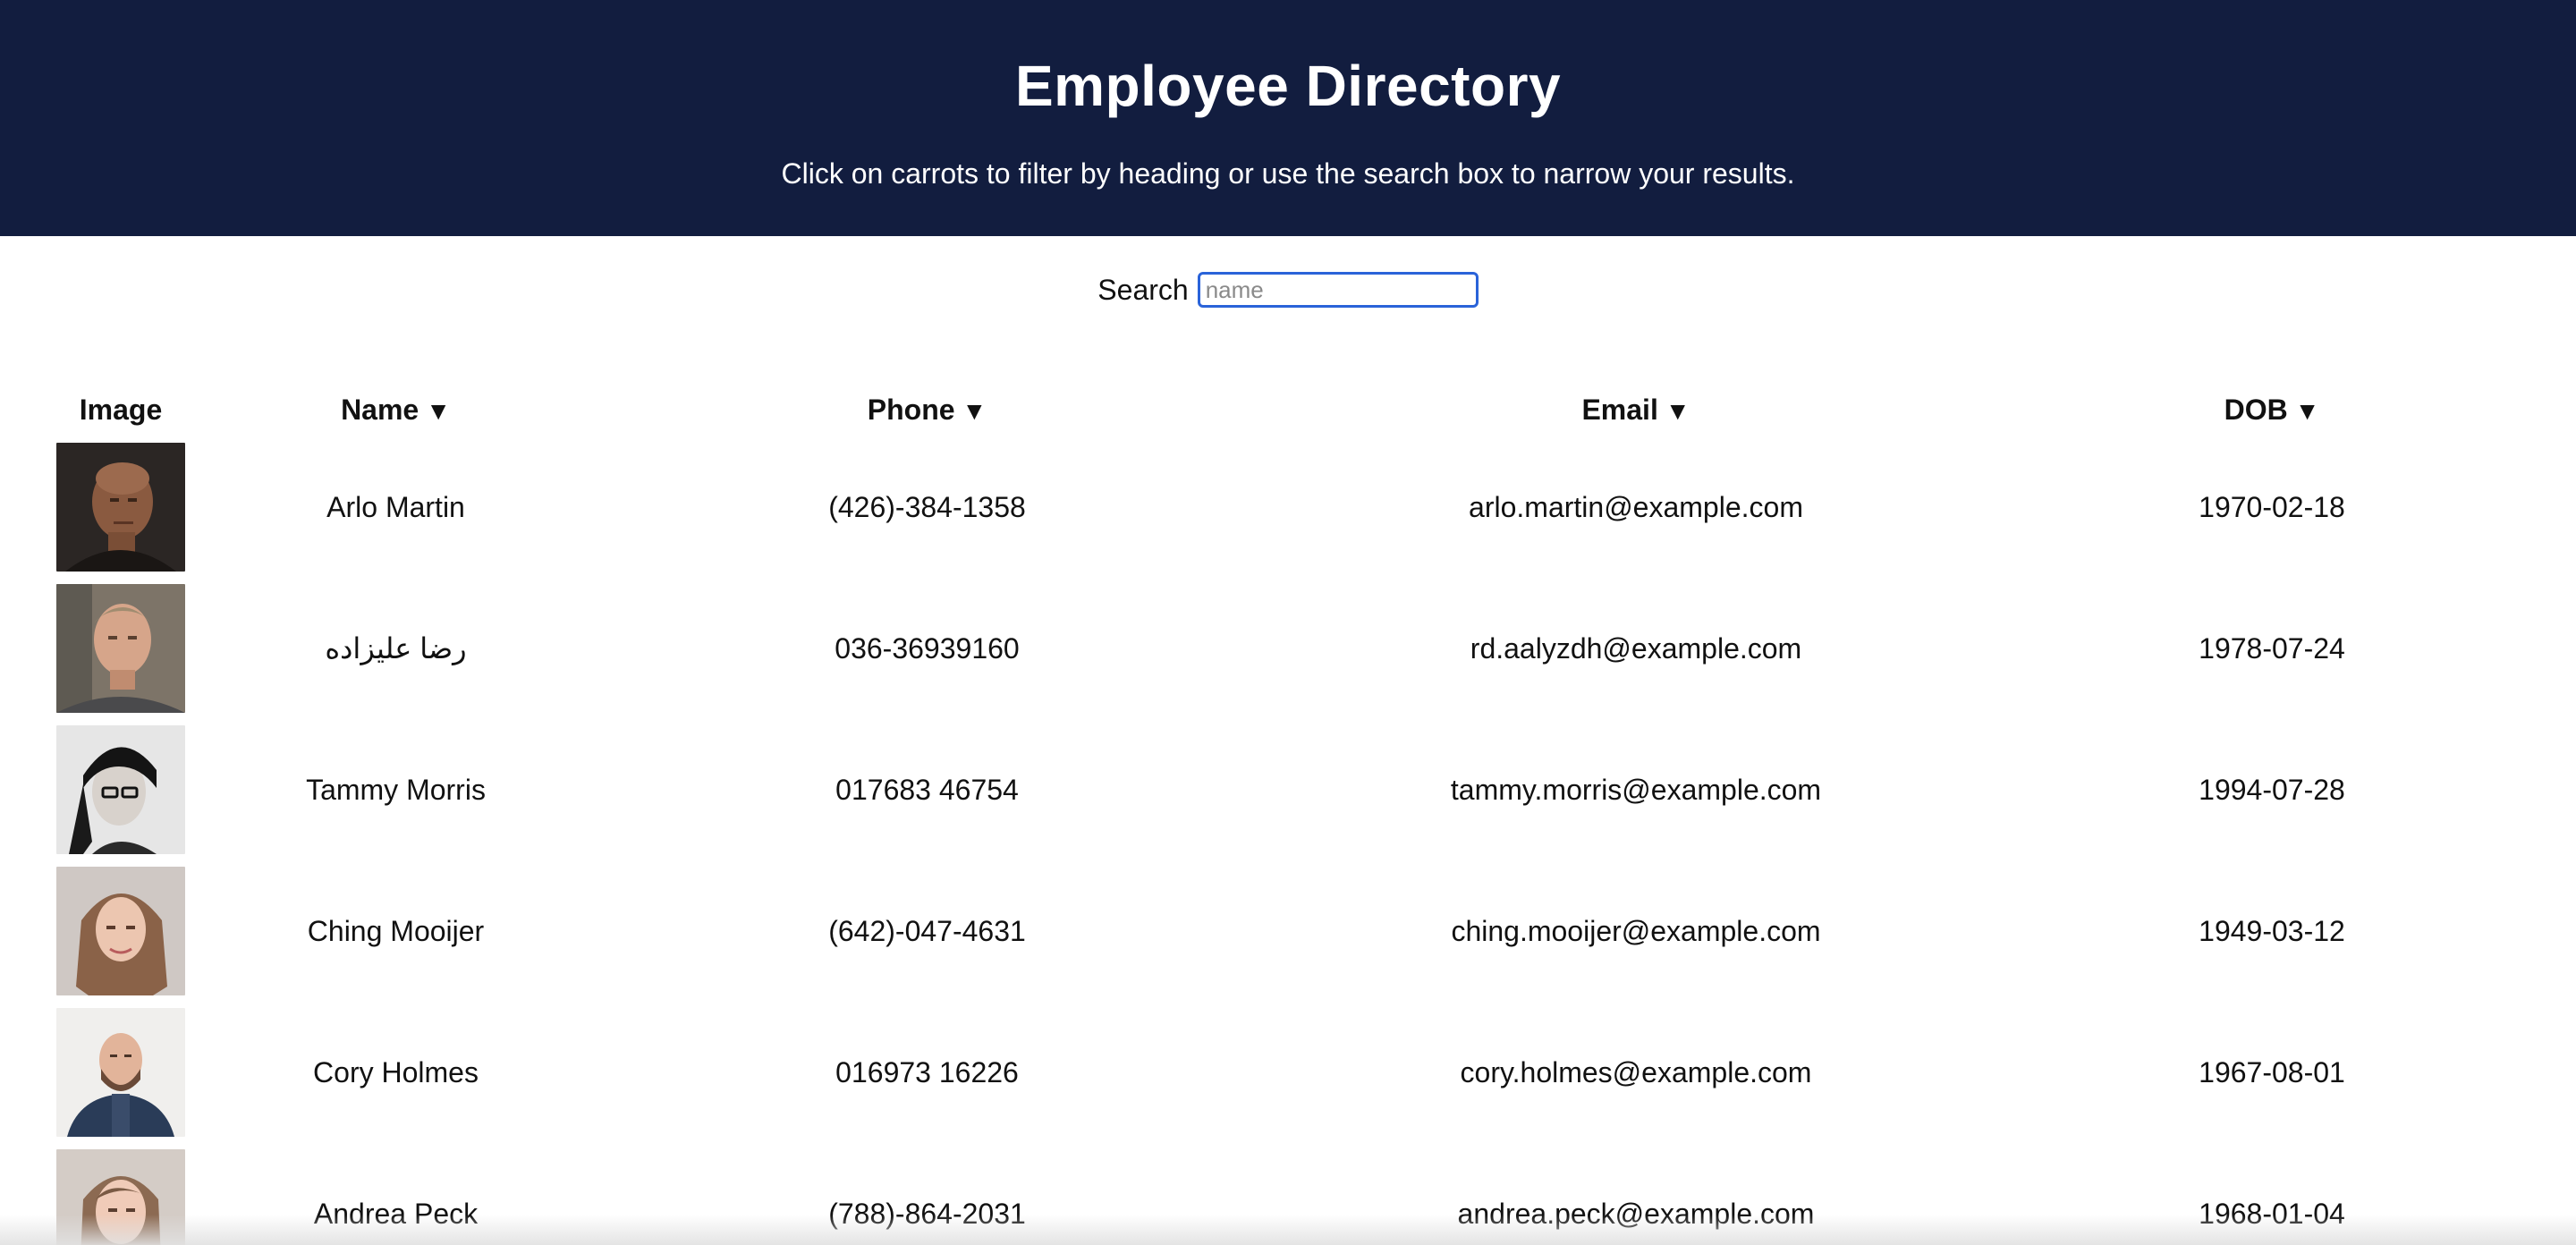 The image size is (2576, 1245). I want to click on phone-cell: 016973 16226, so click(927, 1071).